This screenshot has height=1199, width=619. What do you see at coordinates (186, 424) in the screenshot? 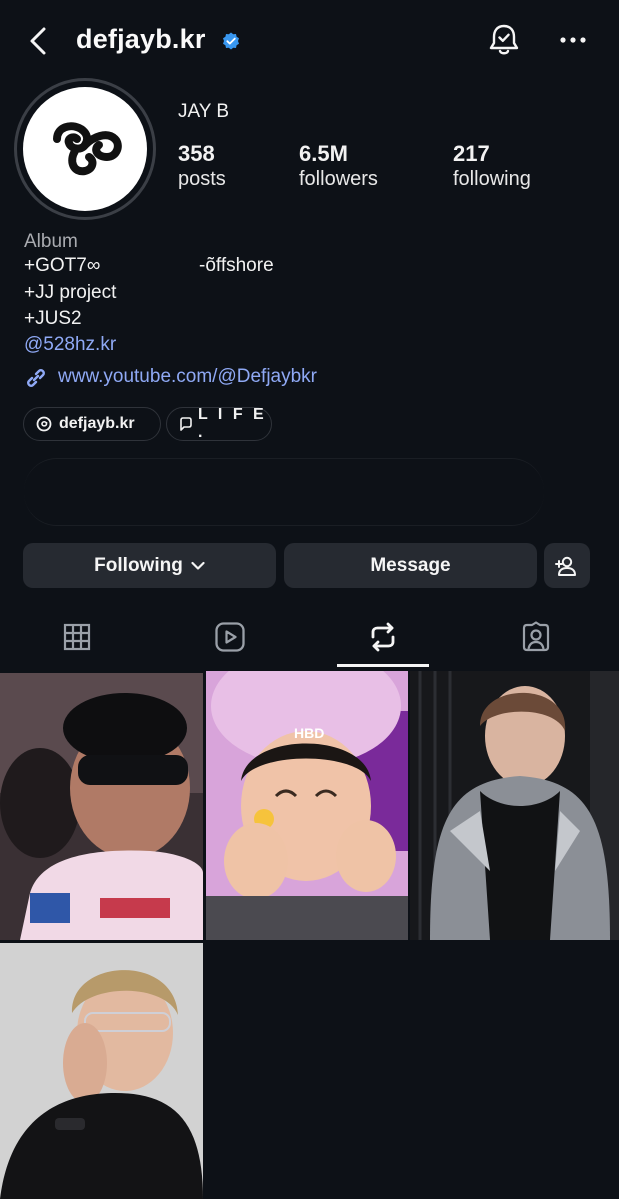
I see `channel-icon` at bounding box center [186, 424].